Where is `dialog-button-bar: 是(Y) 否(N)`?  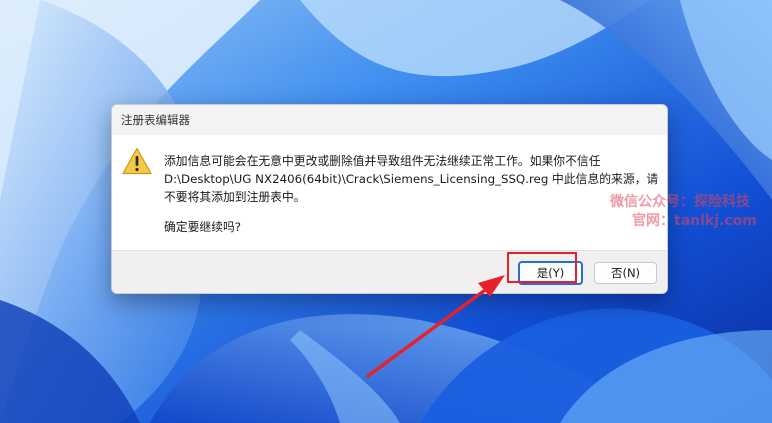 dialog-button-bar: 是(Y) 否(N) is located at coordinates (389, 271).